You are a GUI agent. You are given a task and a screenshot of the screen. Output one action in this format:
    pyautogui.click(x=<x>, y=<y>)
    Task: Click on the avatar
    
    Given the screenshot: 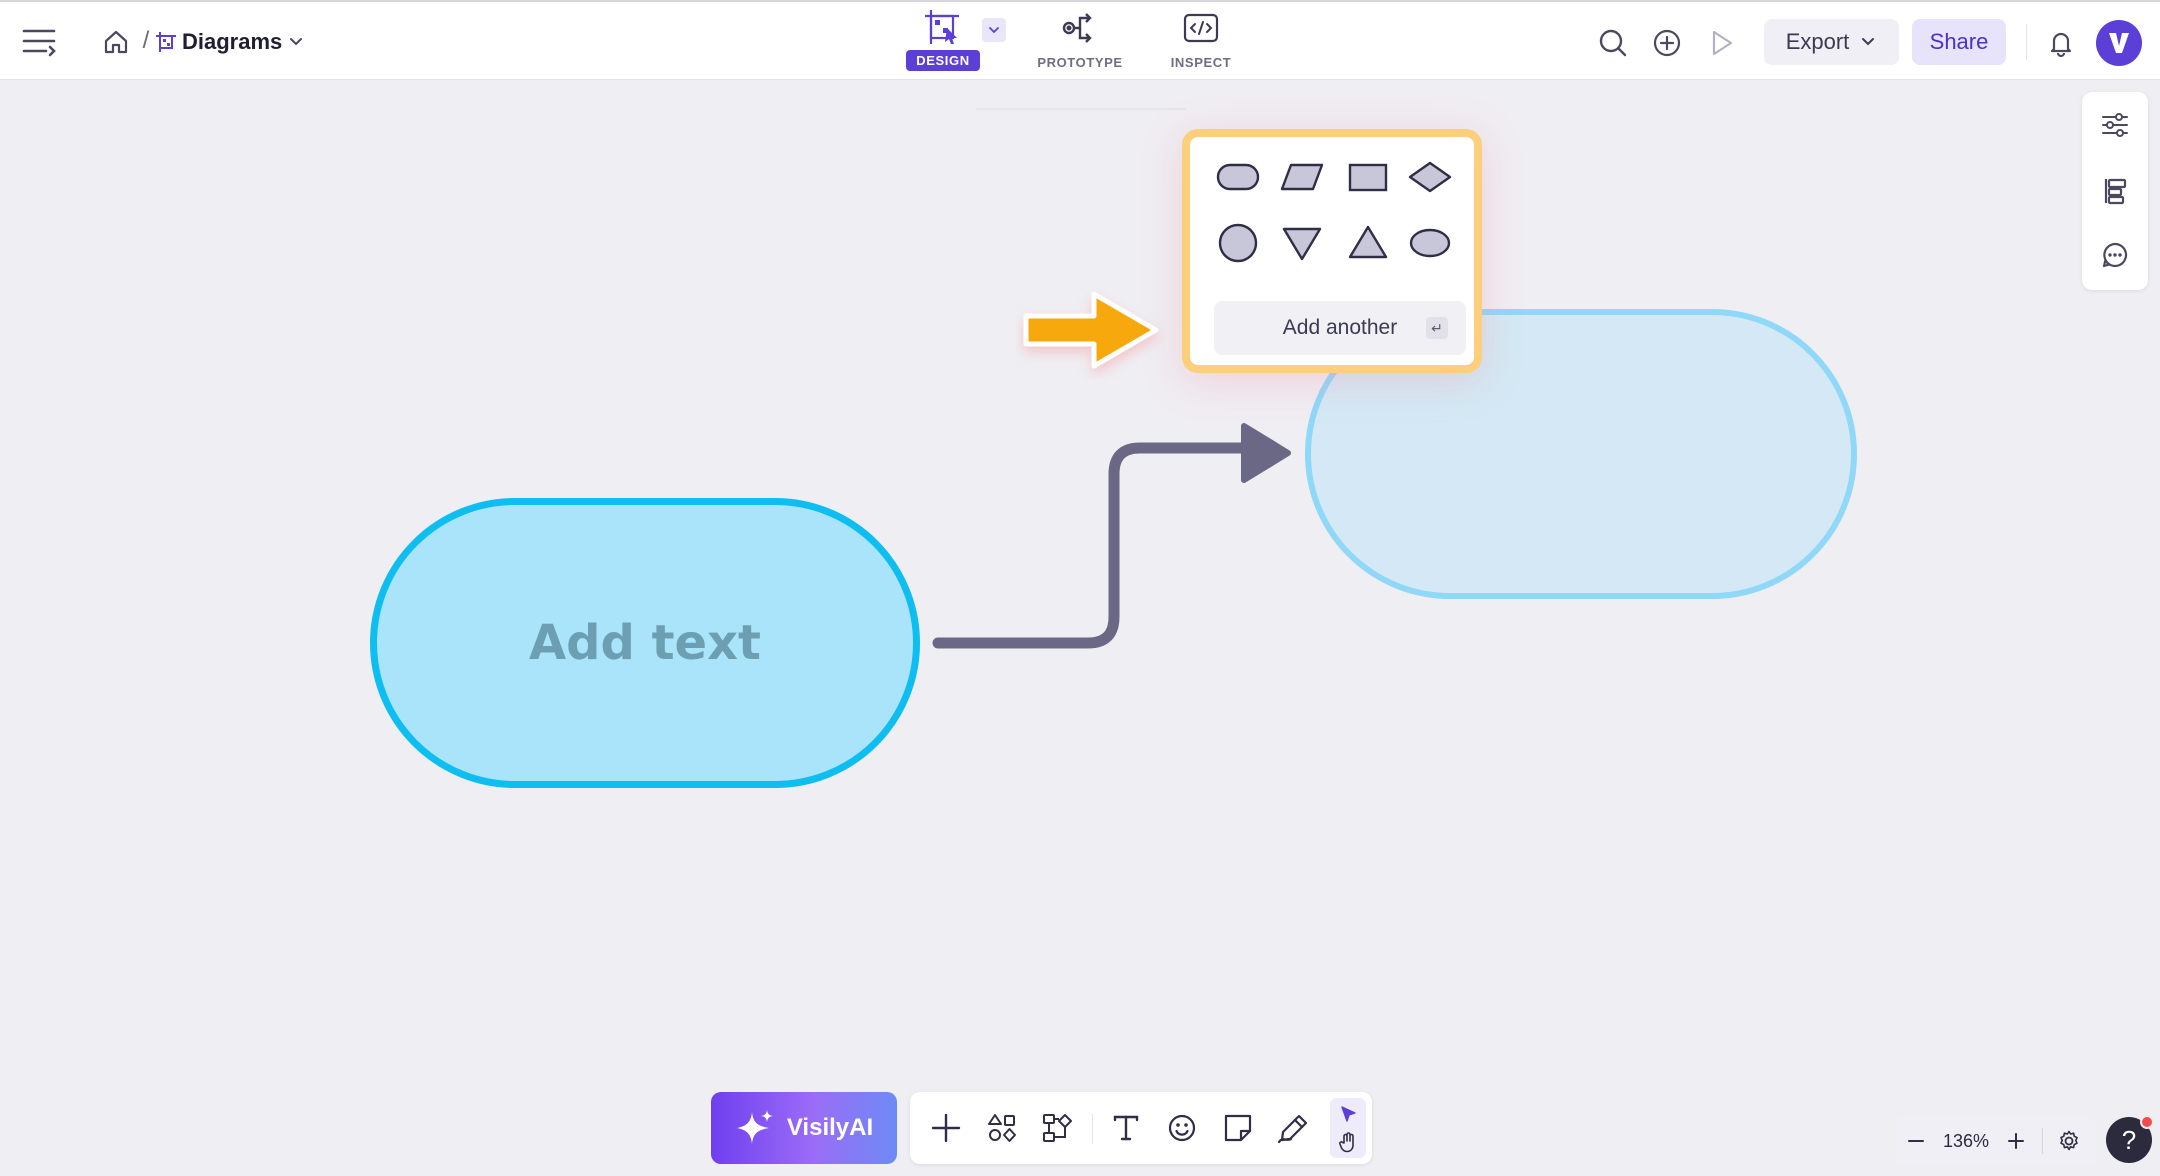 What is the action you would take?
    pyautogui.click(x=2119, y=43)
    